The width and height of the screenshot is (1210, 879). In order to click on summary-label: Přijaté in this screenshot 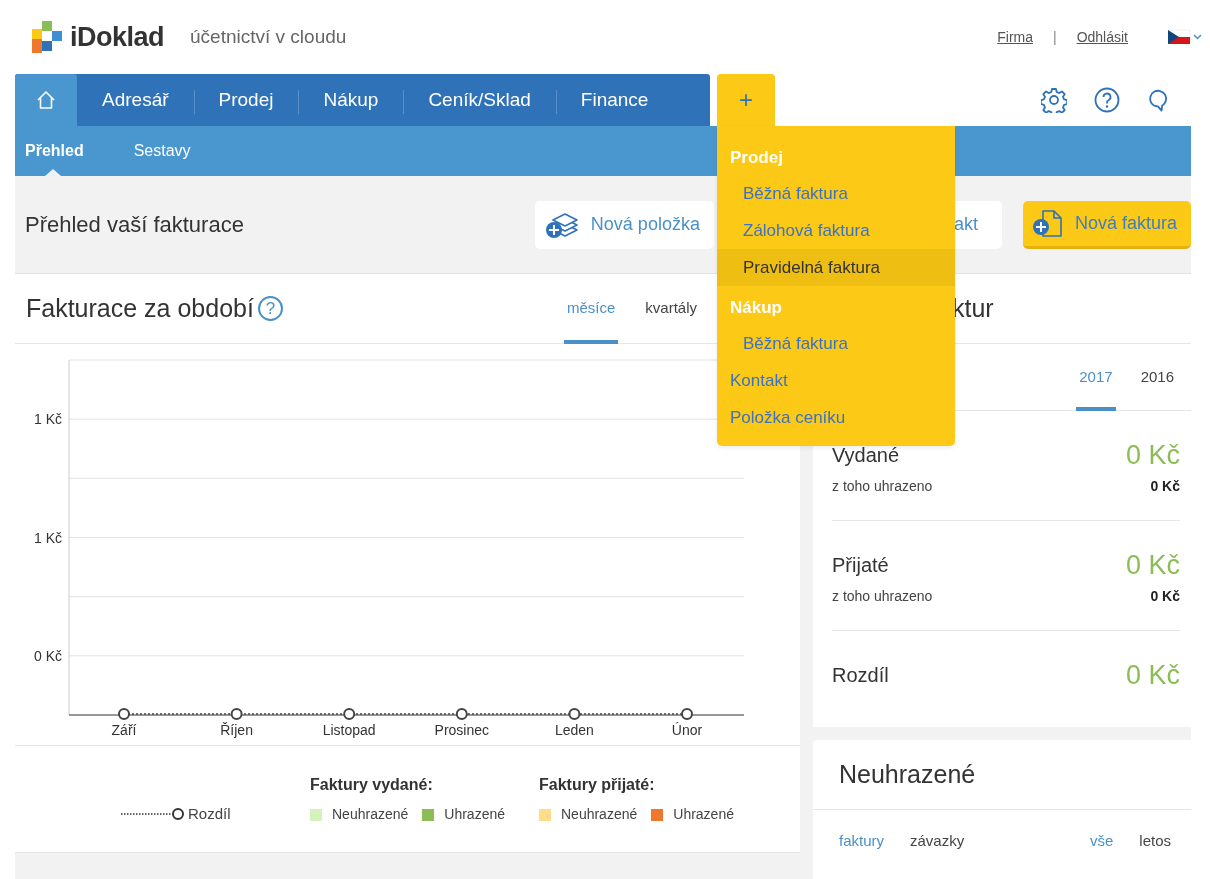, I will do `click(860, 566)`.